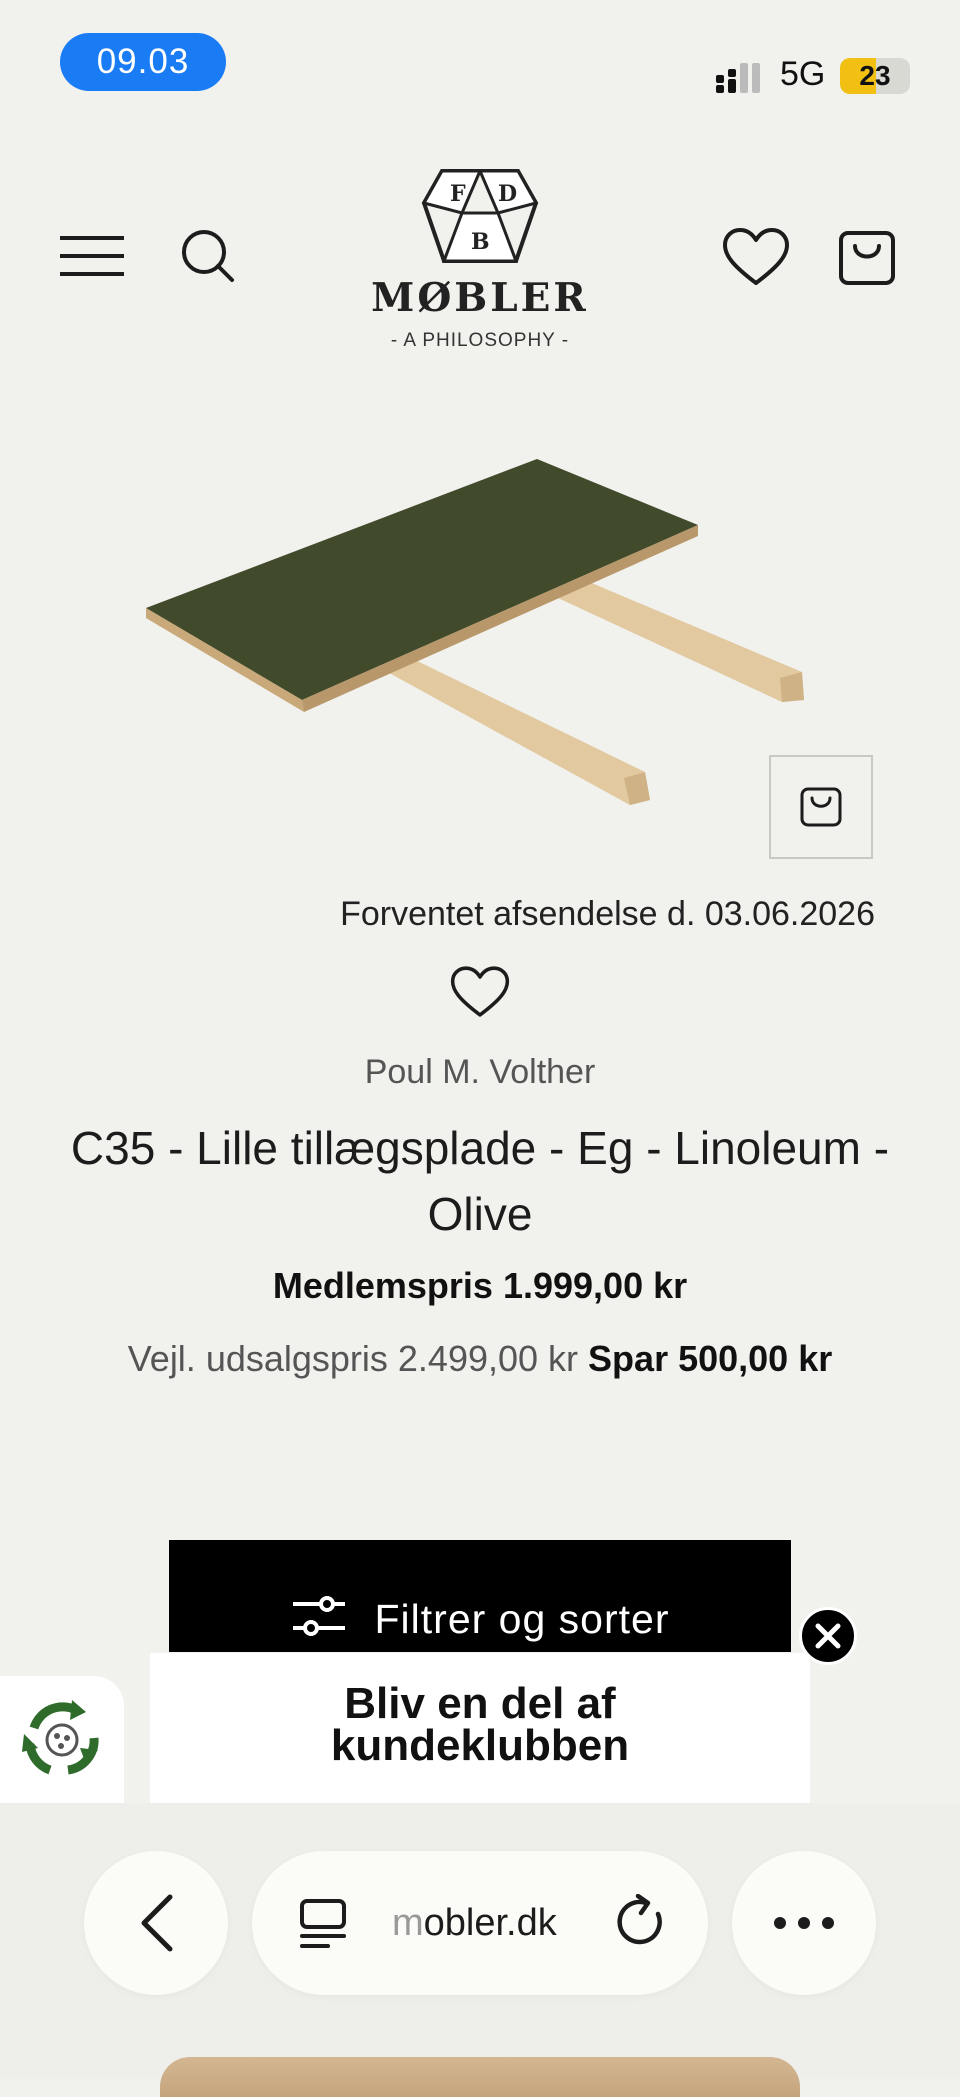 This screenshot has height=2097, width=960. I want to click on brand-logo-mark: F D B, so click(480, 217).